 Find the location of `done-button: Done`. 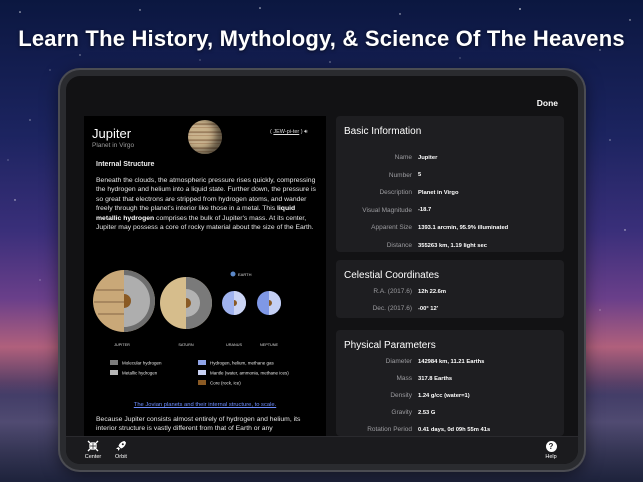

done-button: Done is located at coordinates (547, 103).